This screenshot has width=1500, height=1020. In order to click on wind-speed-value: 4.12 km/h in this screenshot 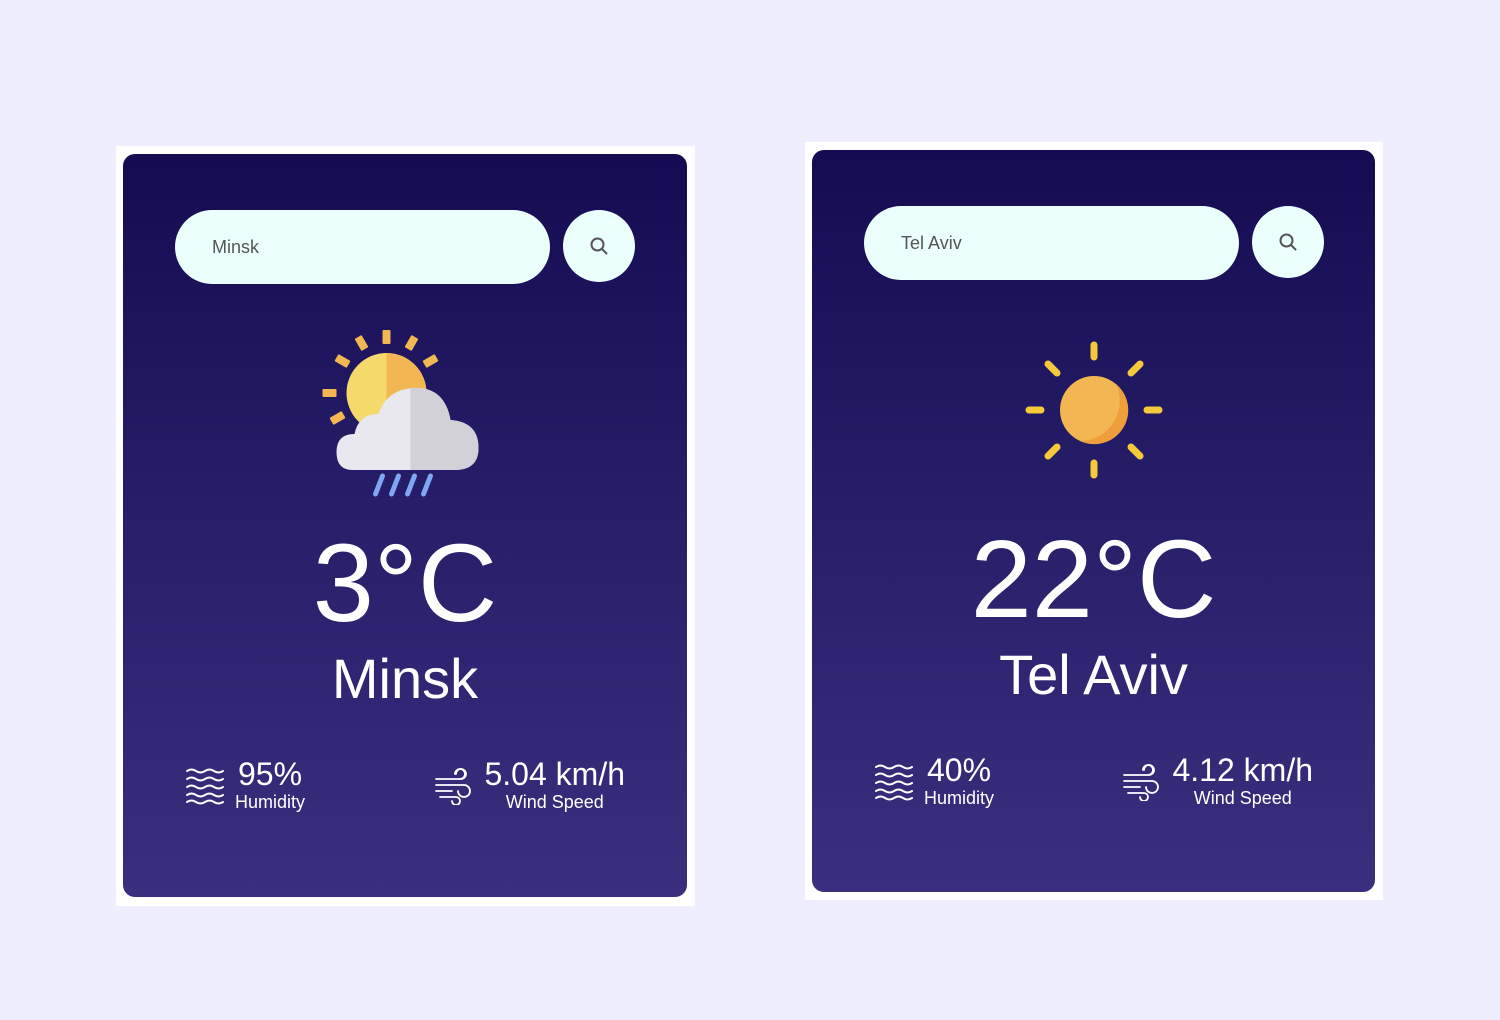, I will do `click(1242, 770)`.